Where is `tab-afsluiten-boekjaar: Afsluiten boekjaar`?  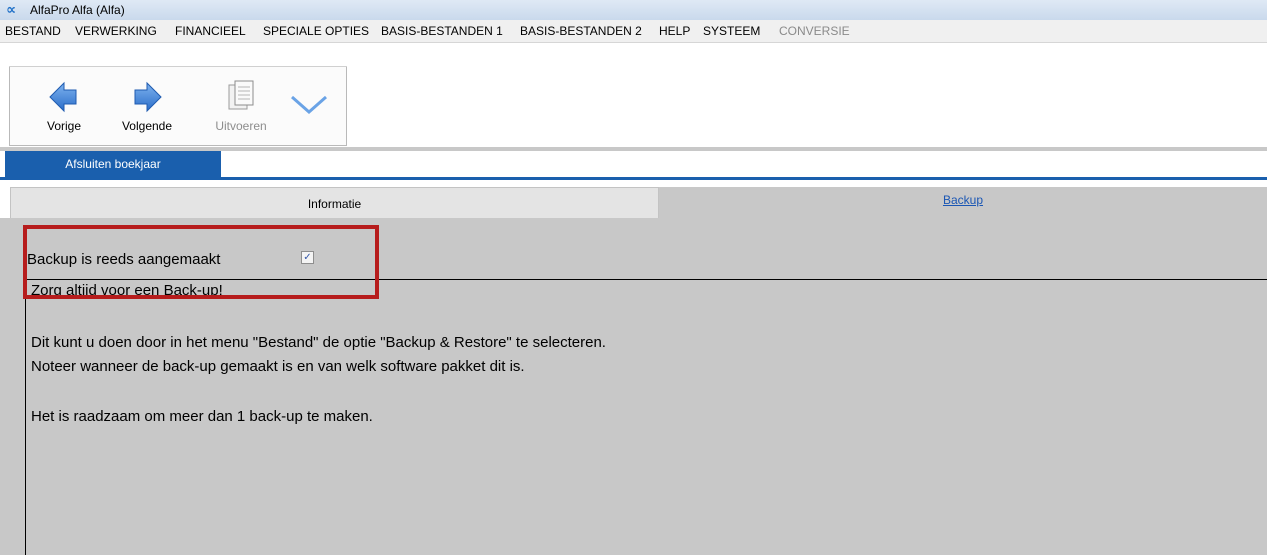
tab-afsluiten-boekjaar: Afsluiten boekjaar is located at coordinates (113, 164).